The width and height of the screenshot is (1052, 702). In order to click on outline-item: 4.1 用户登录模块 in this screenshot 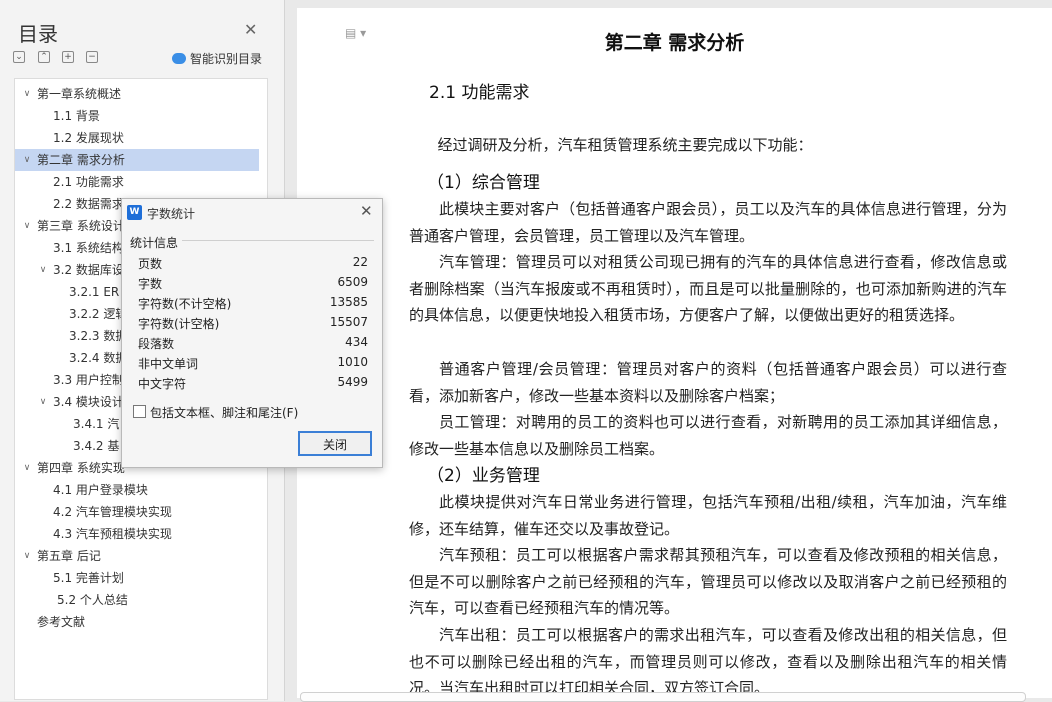, I will do `click(137, 490)`.